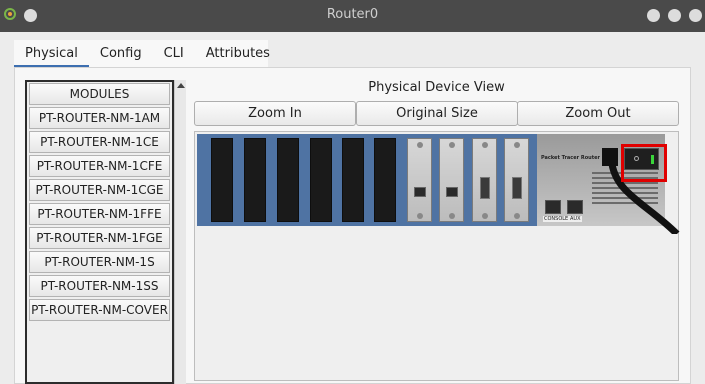 The width and height of the screenshot is (705, 384). What do you see at coordinates (570, 158) in the screenshot?
I see `router-brand-label: Packet Tracer Router` at bounding box center [570, 158].